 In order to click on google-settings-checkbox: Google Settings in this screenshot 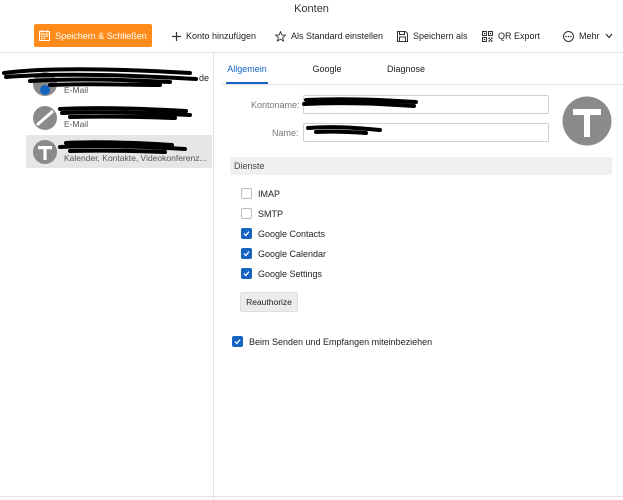, I will do `click(281, 273)`.